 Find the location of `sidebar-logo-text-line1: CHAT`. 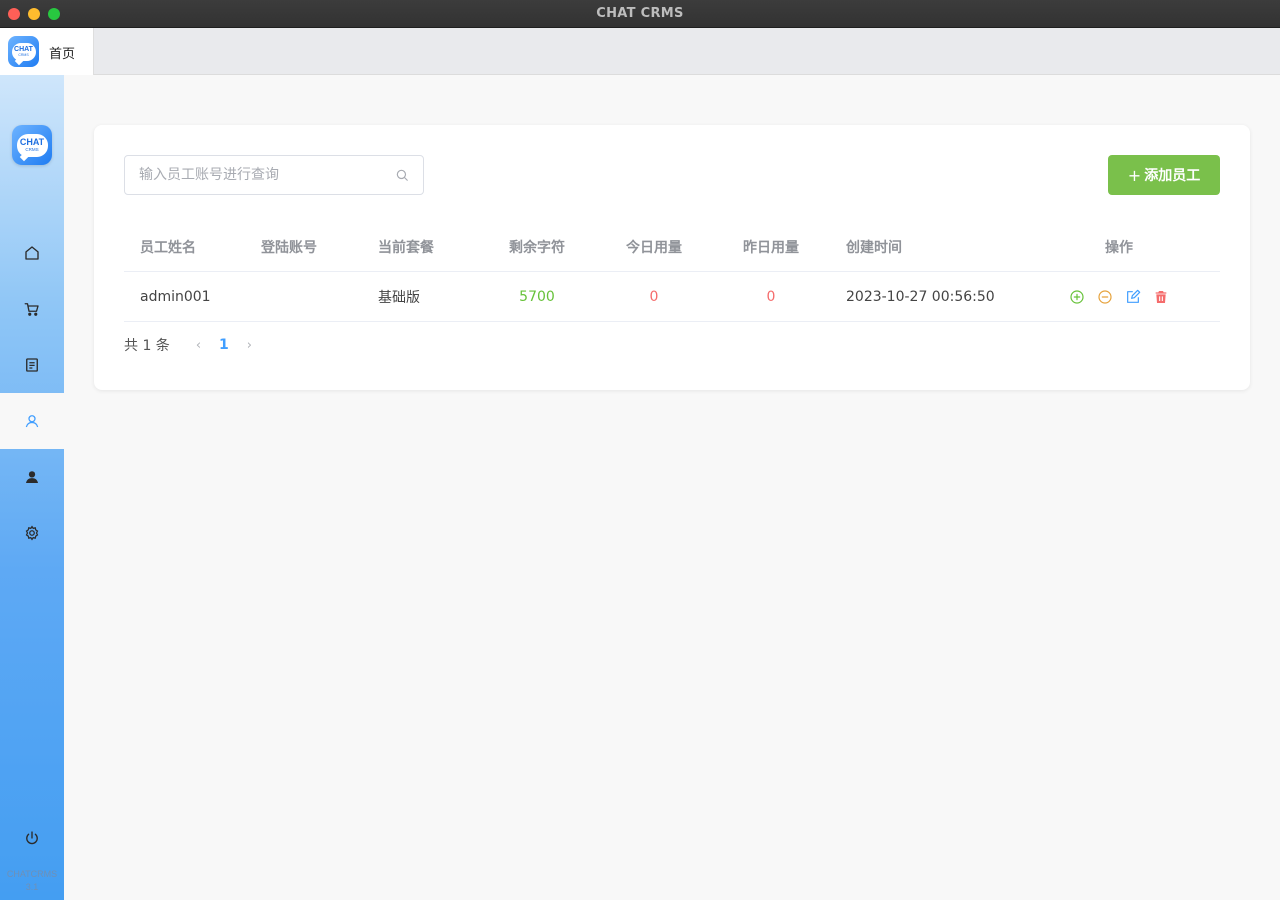

sidebar-logo-text-line1: CHAT is located at coordinates (32, 142).